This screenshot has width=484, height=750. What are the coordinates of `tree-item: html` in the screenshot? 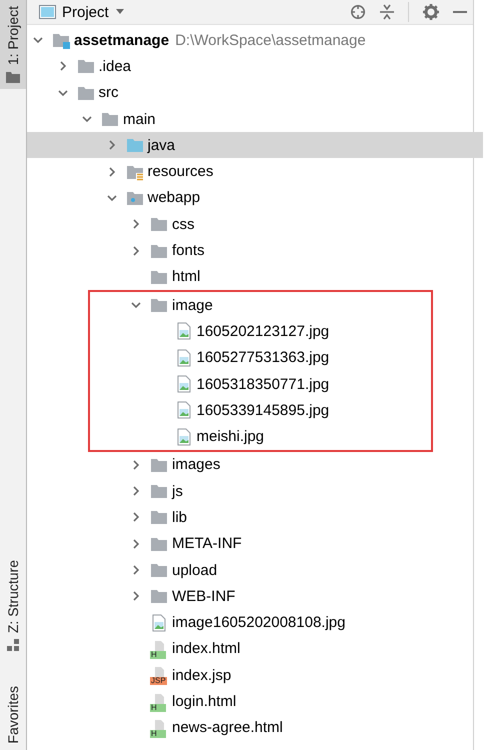 It's located at (250, 277).